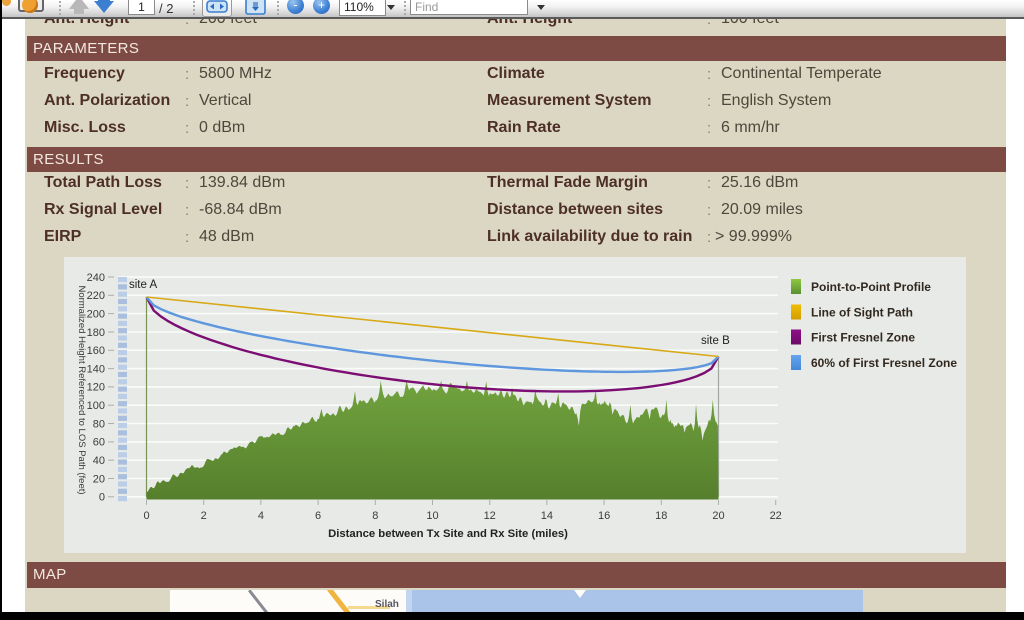 Image resolution: width=1024 pixels, height=620 pixels. Describe the element at coordinates (99, 424) in the screenshot. I see `svg-text: 80` at that location.